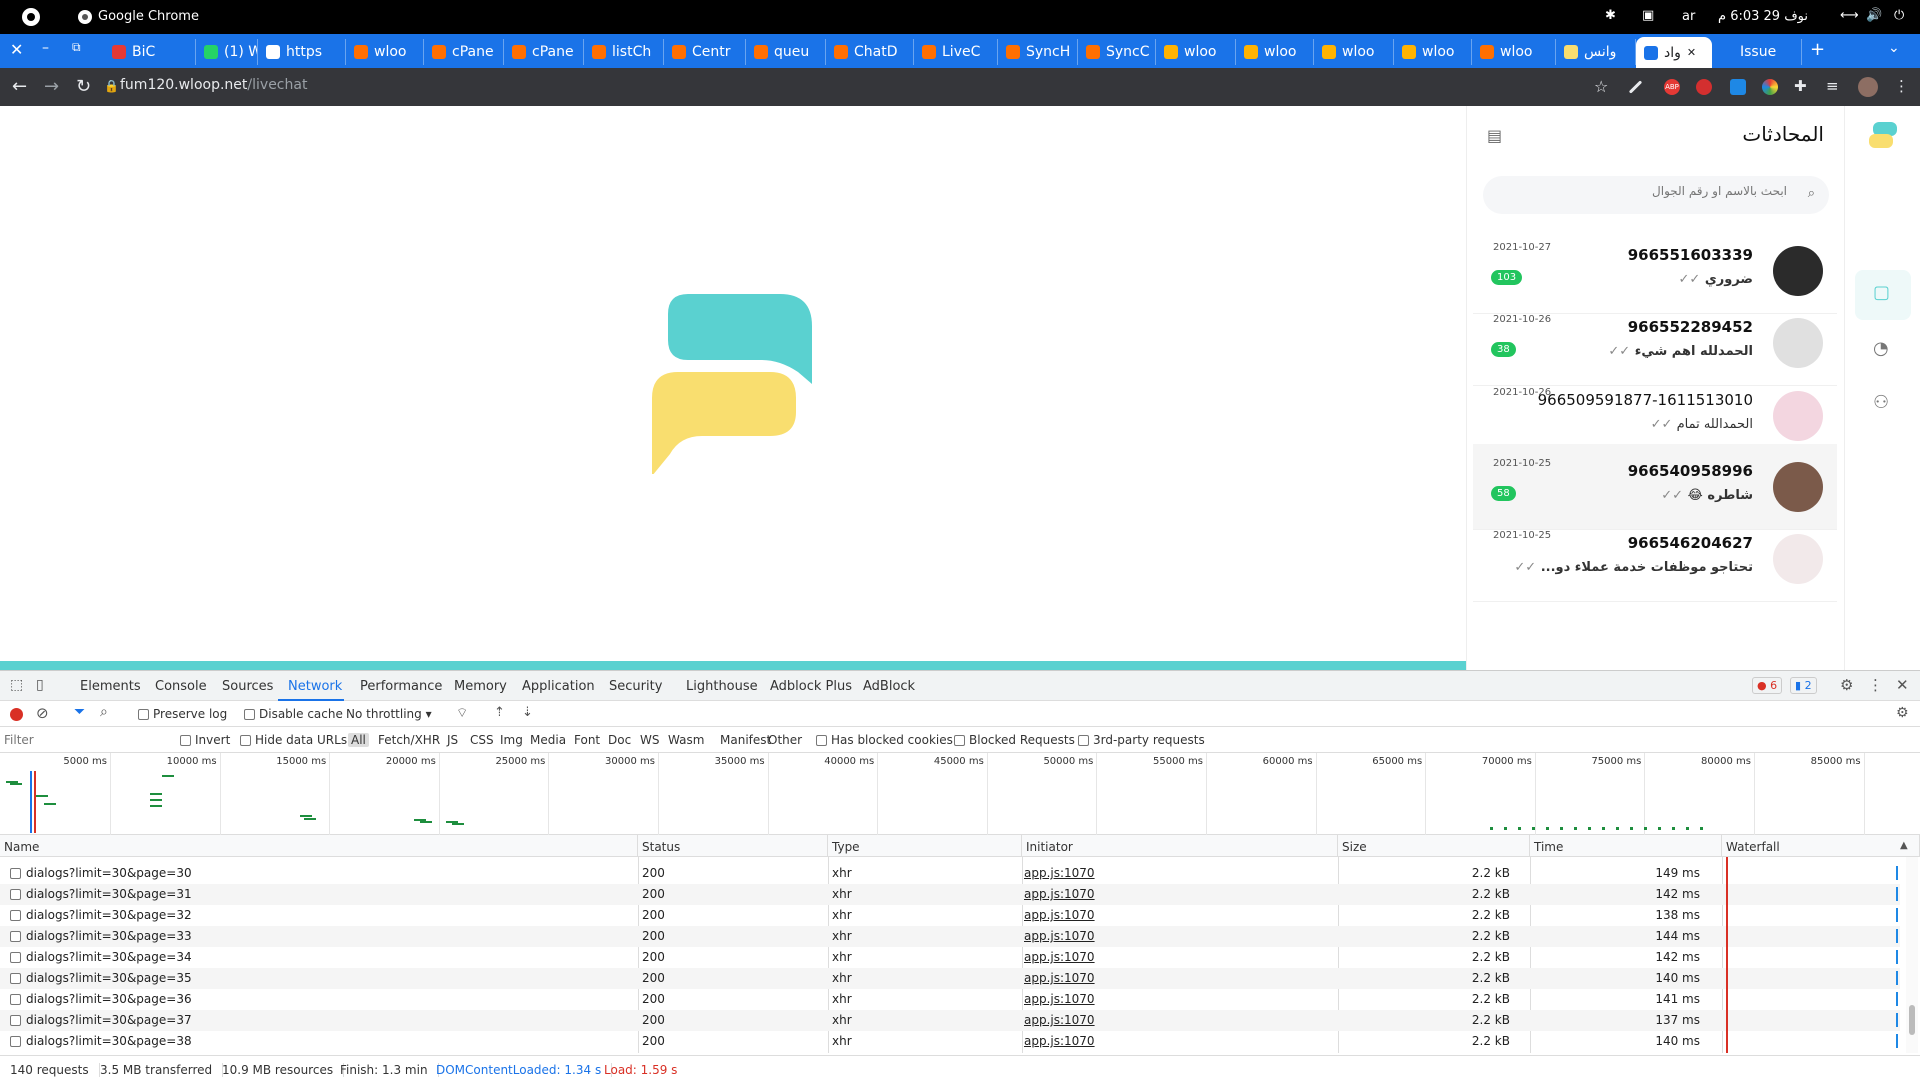  What do you see at coordinates (452, 740) in the screenshot?
I see `resource-type-filter: JS` at bounding box center [452, 740].